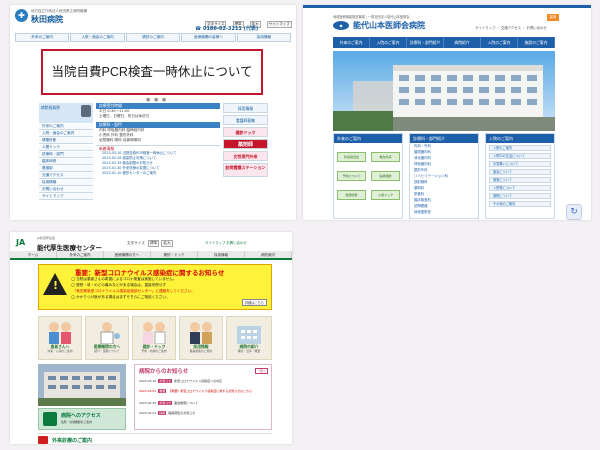 This screenshot has width=600, height=450. What do you see at coordinates (245, 120) in the screenshot?
I see `nurse-banner: 看護師募集` at bounding box center [245, 120].